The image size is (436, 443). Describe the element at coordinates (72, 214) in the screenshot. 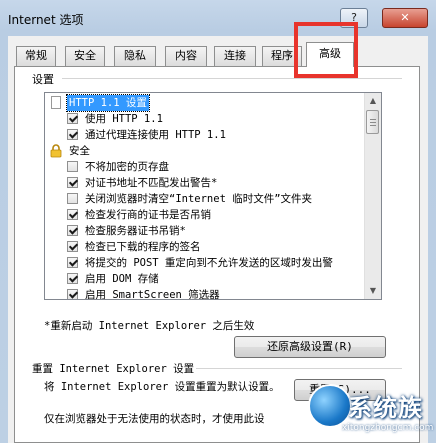

I see `checkbox-publisher-revocation` at that location.